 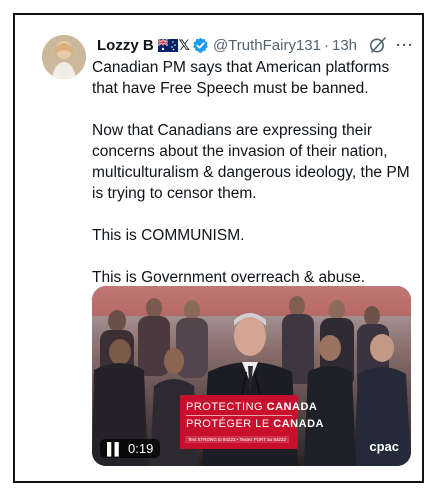 I want to click on tweet-paragraph-3: This is COMMUNISM., so click(x=168, y=235).